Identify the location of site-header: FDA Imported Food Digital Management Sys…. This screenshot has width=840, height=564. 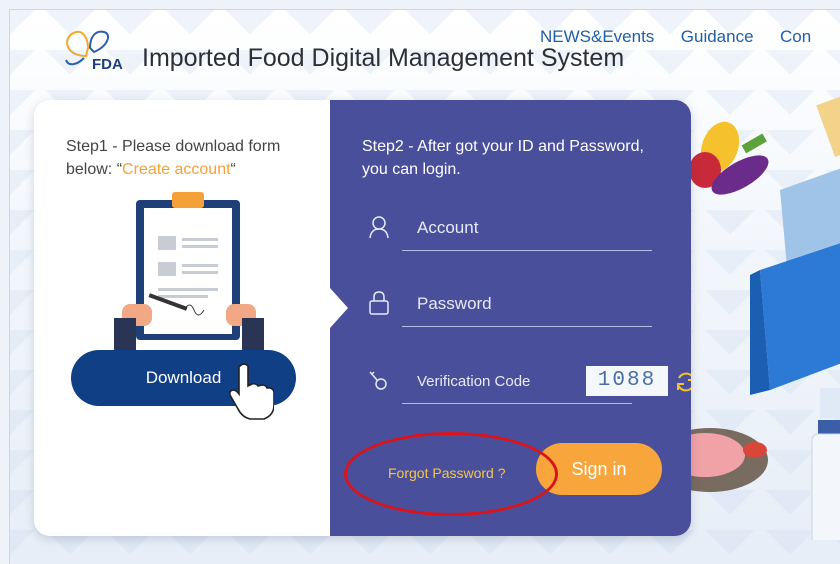
(425, 50).